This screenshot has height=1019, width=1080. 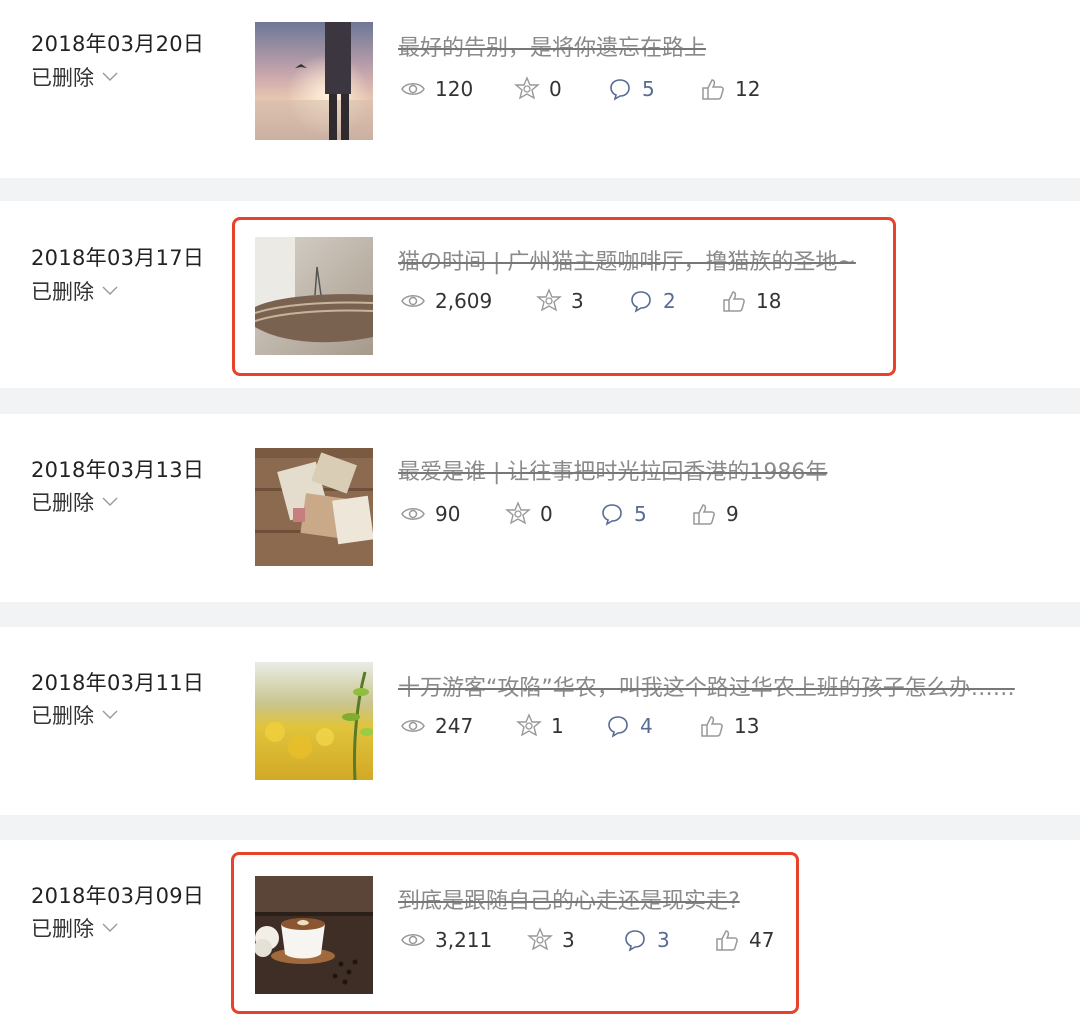 I want to click on article-title: 最爱是谁 | 让往事把时光拉回香港的1986年, so click(x=612, y=470).